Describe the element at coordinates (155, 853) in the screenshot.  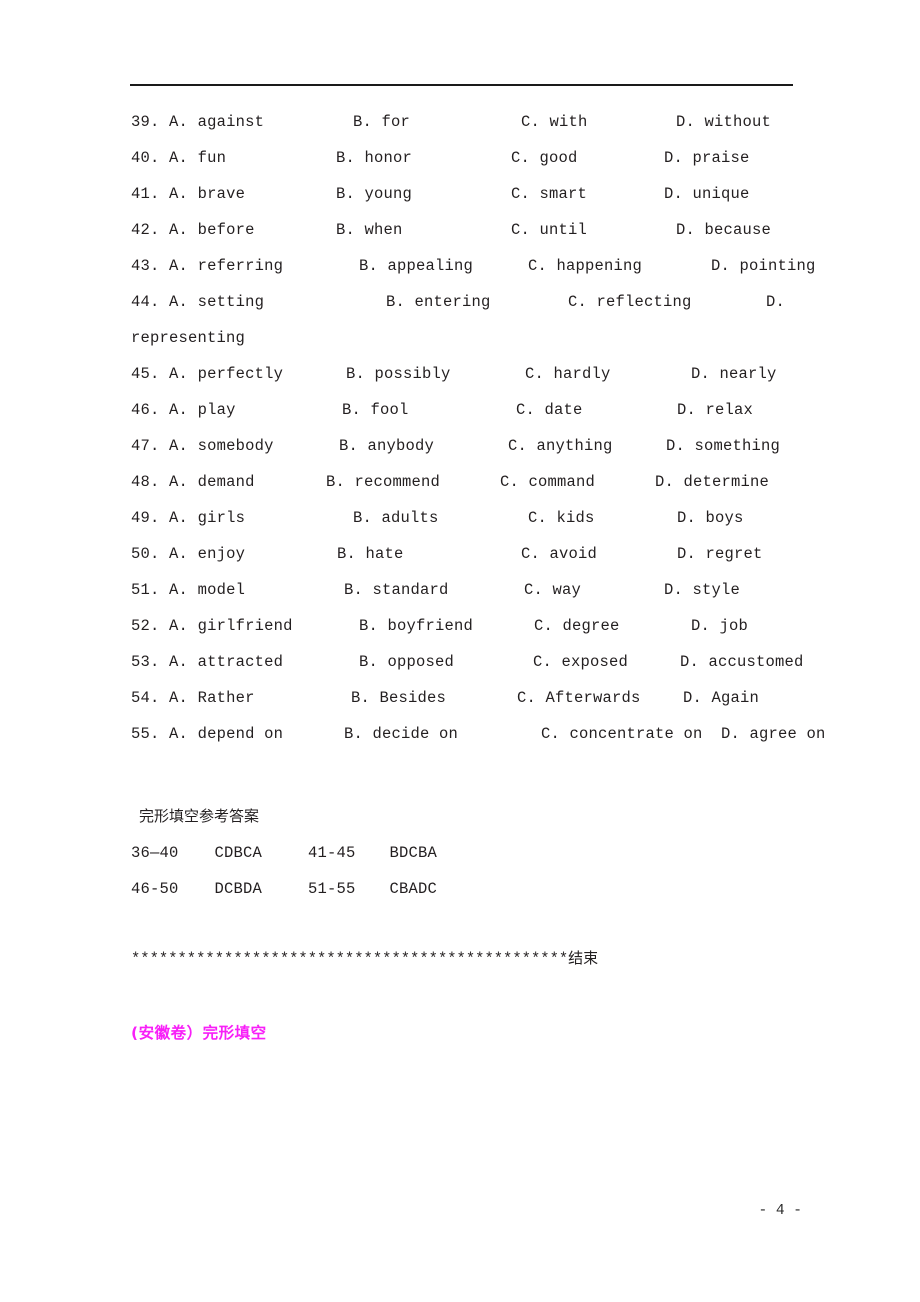
I see `answer-range-1: 36—40` at that location.